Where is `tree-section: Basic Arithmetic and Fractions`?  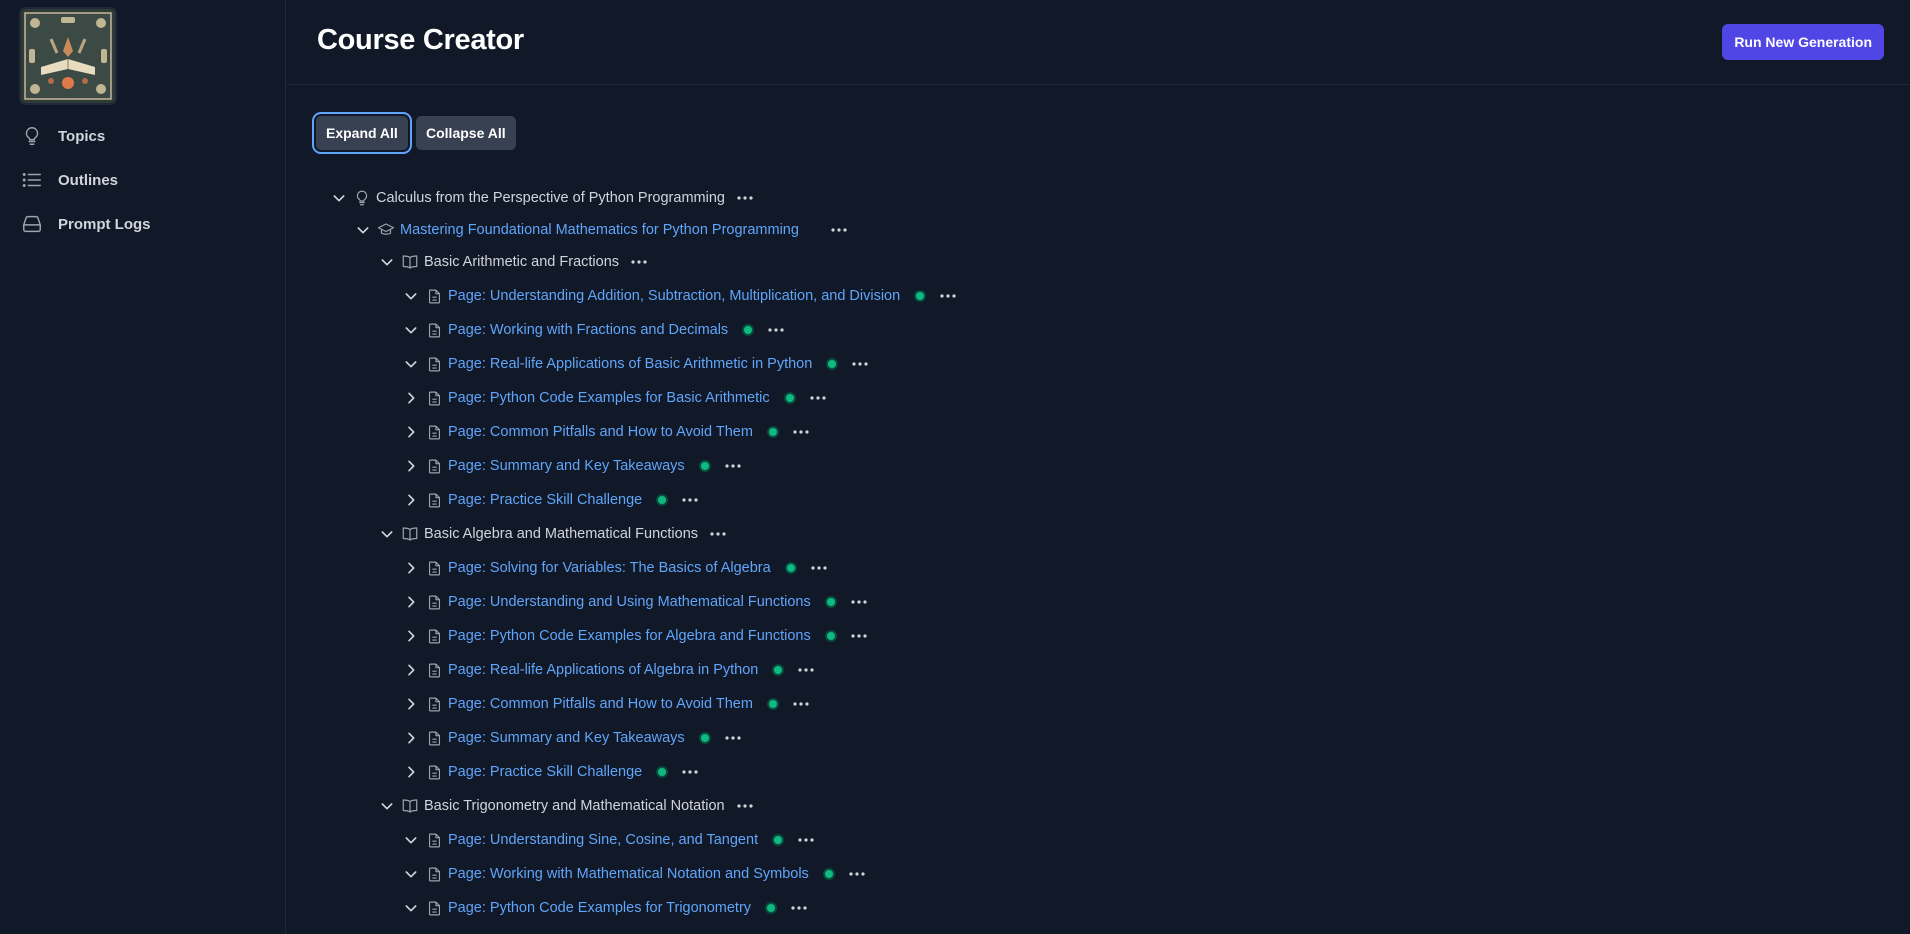 tree-section: Basic Arithmetic and Fractions is located at coordinates (512, 262).